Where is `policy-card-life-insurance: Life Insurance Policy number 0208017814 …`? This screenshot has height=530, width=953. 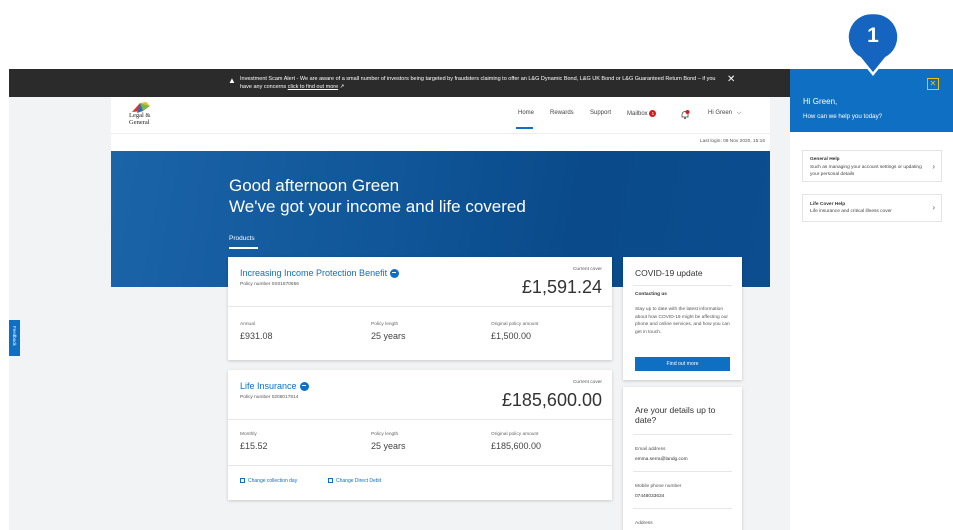 policy-card-life-insurance: Life Insurance Policy number 0208017814 … is located at coordinates (420, 435).